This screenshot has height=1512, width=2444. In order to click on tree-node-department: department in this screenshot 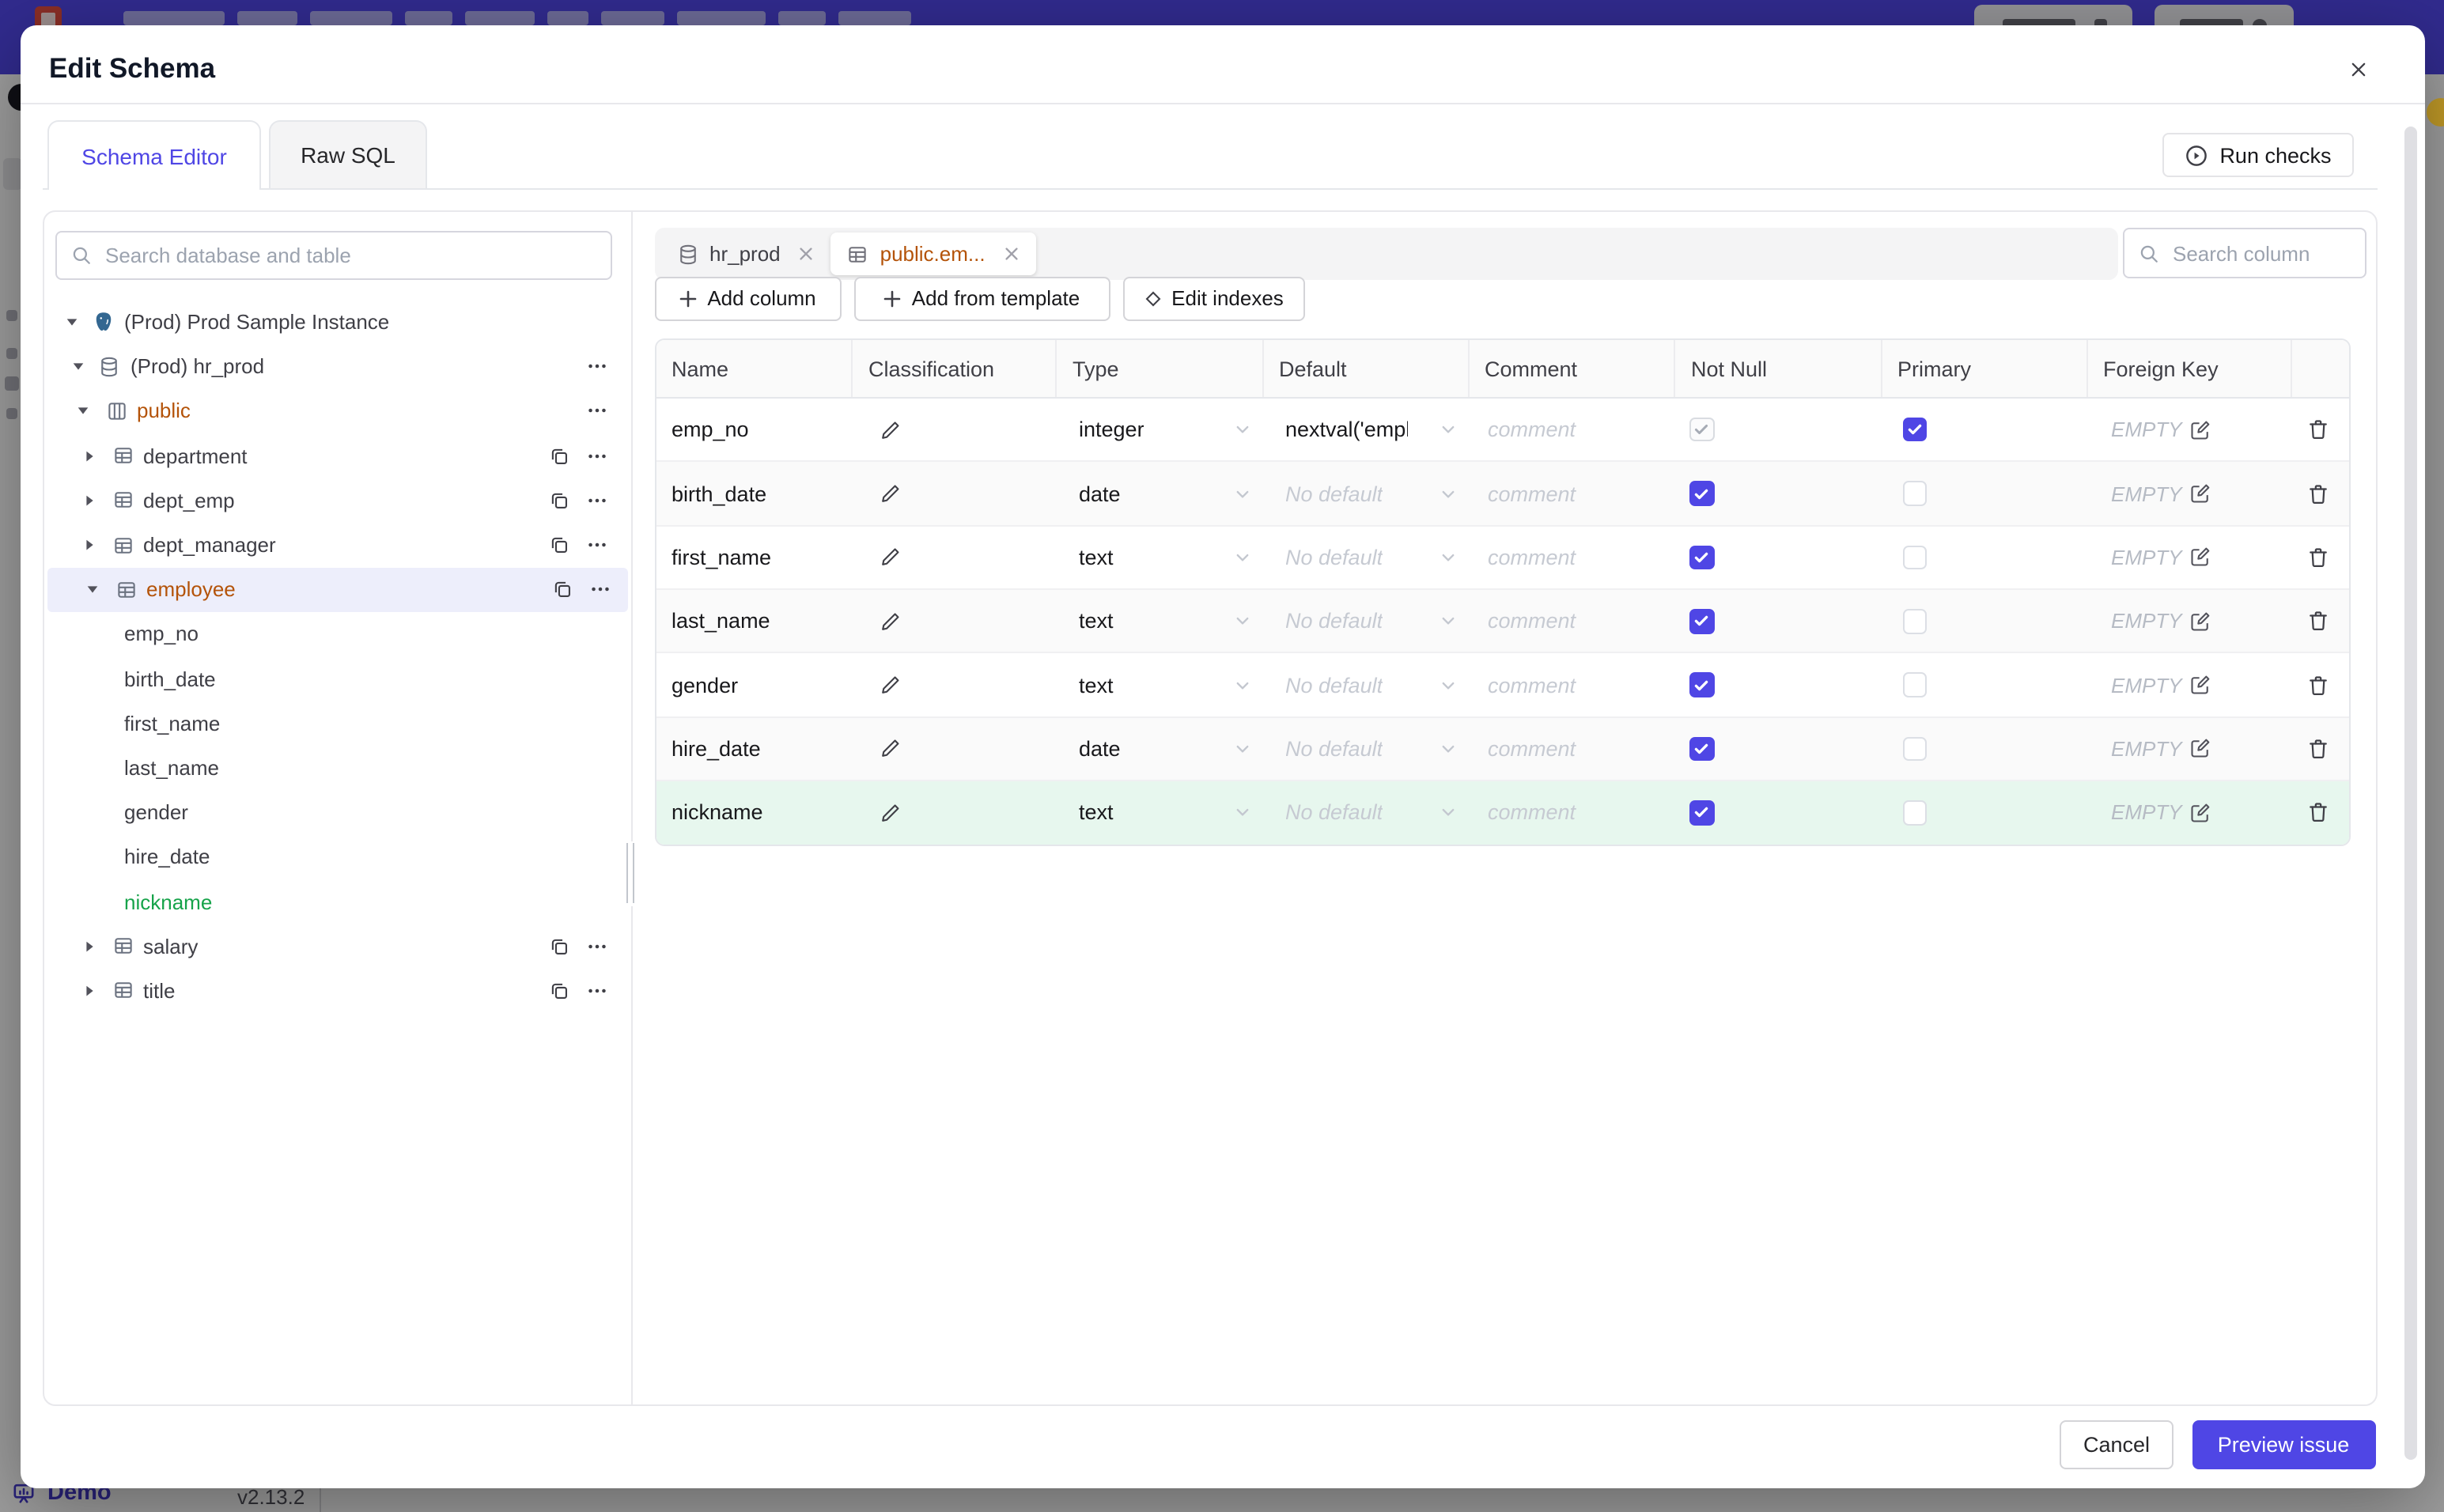, I will do `click(337, 456)`.